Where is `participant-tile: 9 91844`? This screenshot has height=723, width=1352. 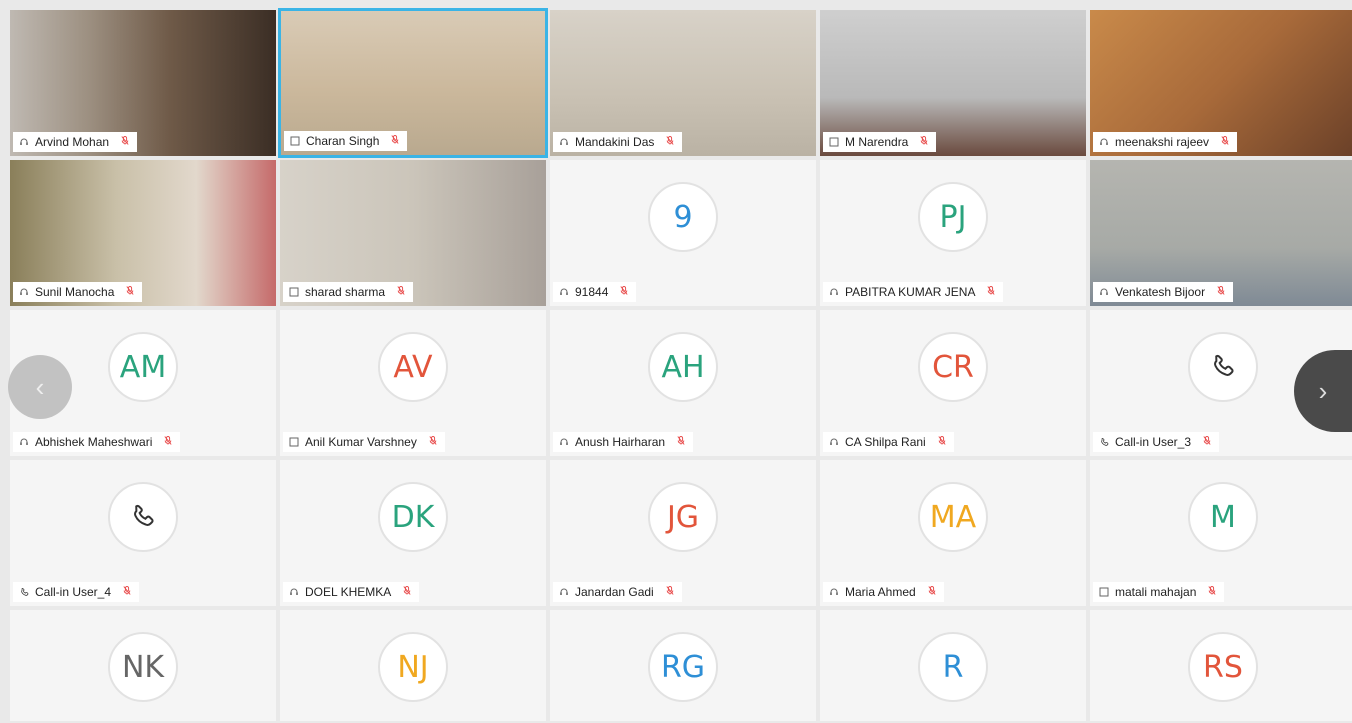
participant-tile: 9 91844 is located at coordinates (683, 233).